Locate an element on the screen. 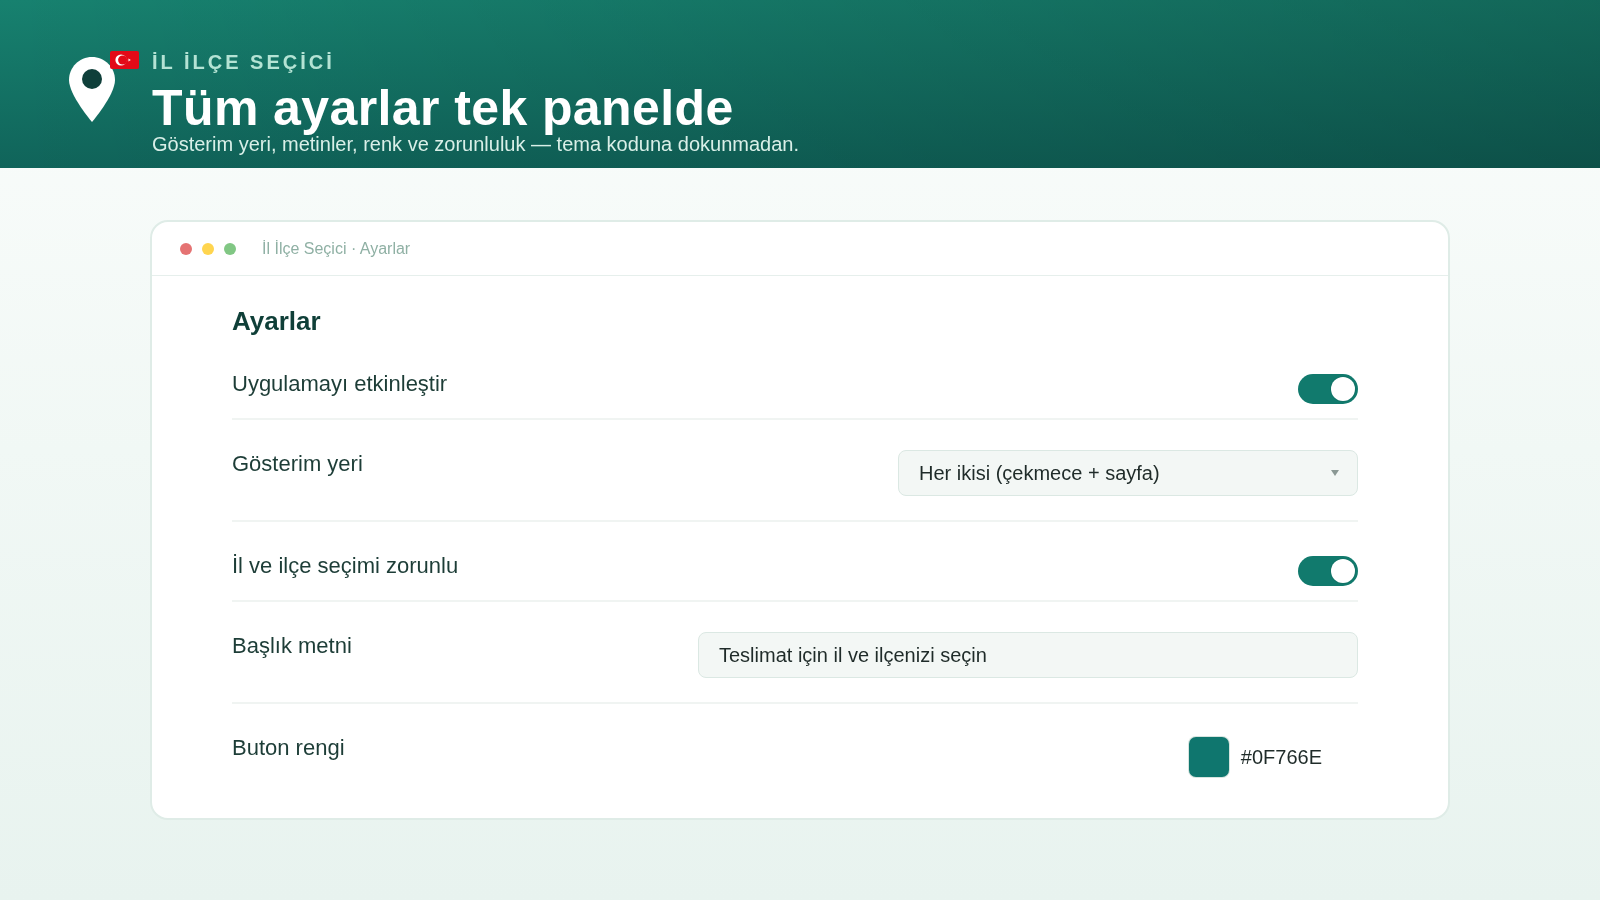 This screenshot has width=1600, height=900. window-title: İl İlçe Seçici · Ayarlar is located at coordinates (336, 248).